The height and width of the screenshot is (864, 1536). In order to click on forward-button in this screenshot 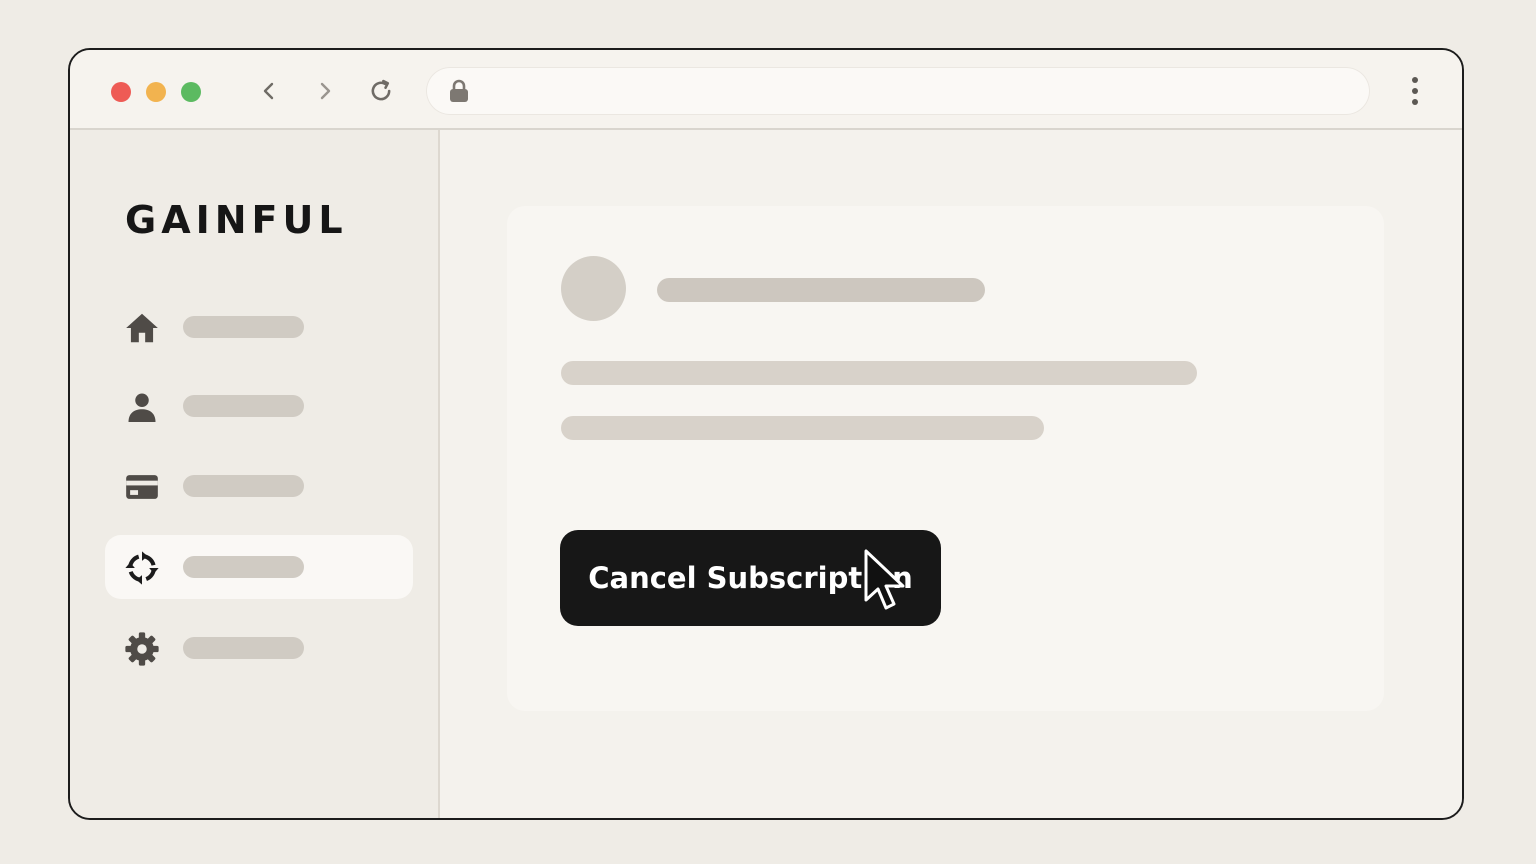, I will do `click(325, 91)`.